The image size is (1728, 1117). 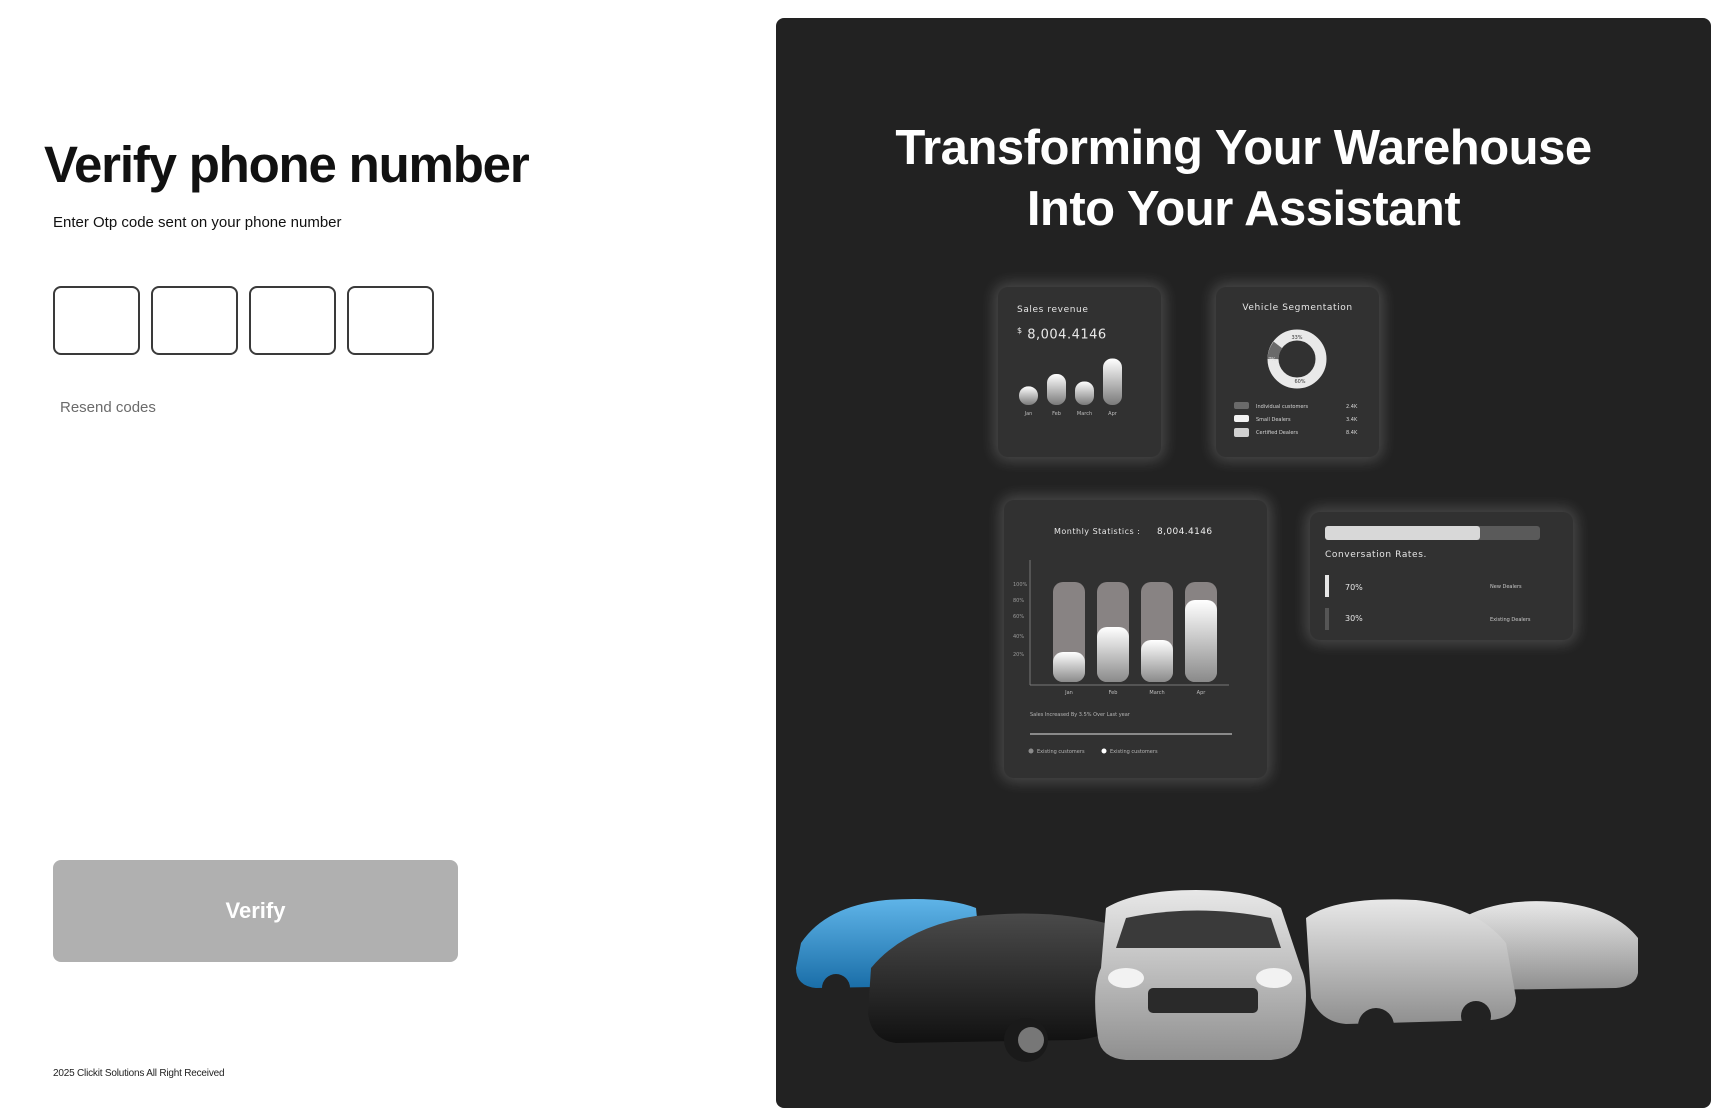 What do you see at coordinates (1217, 976) in the screenshot?
I see `car-lineup-image` at bounding box center [1217, 976].